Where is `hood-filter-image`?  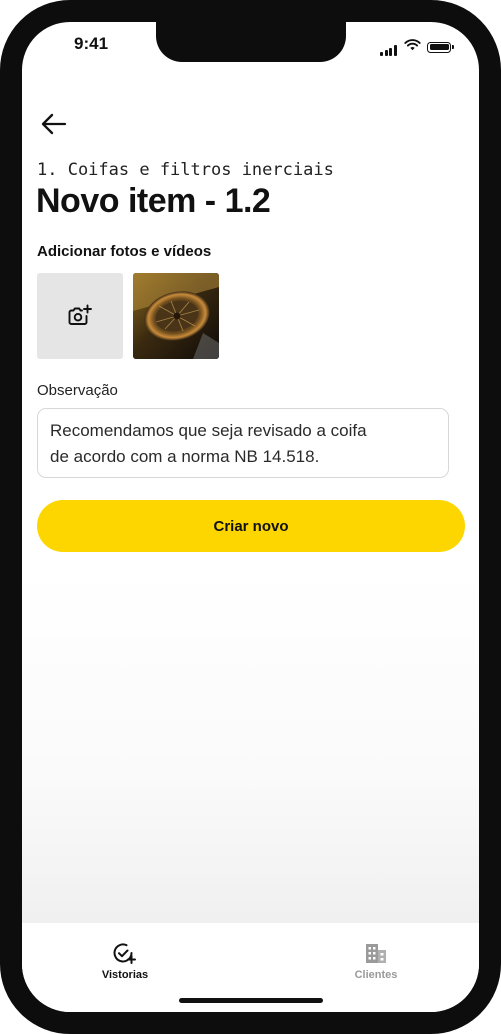
hood-filter-image is located at coordinates (176, 316).